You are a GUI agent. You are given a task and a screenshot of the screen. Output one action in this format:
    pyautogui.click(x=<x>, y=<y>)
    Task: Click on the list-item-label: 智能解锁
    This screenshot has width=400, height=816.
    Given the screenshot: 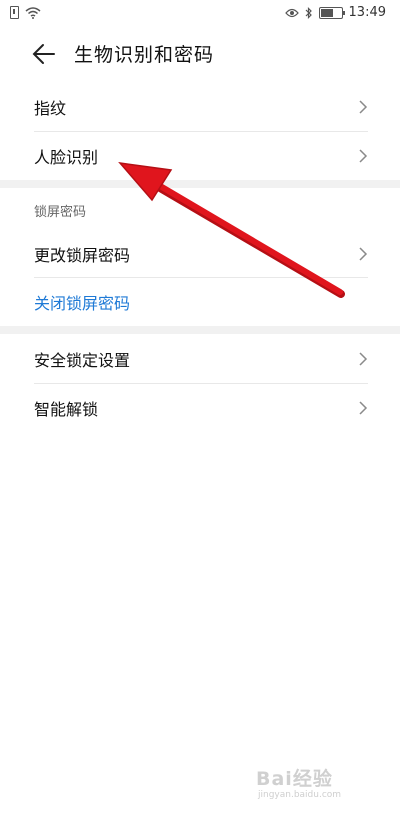 What is the action you would take?
    pyautogui.click(x=66, y=409)
    